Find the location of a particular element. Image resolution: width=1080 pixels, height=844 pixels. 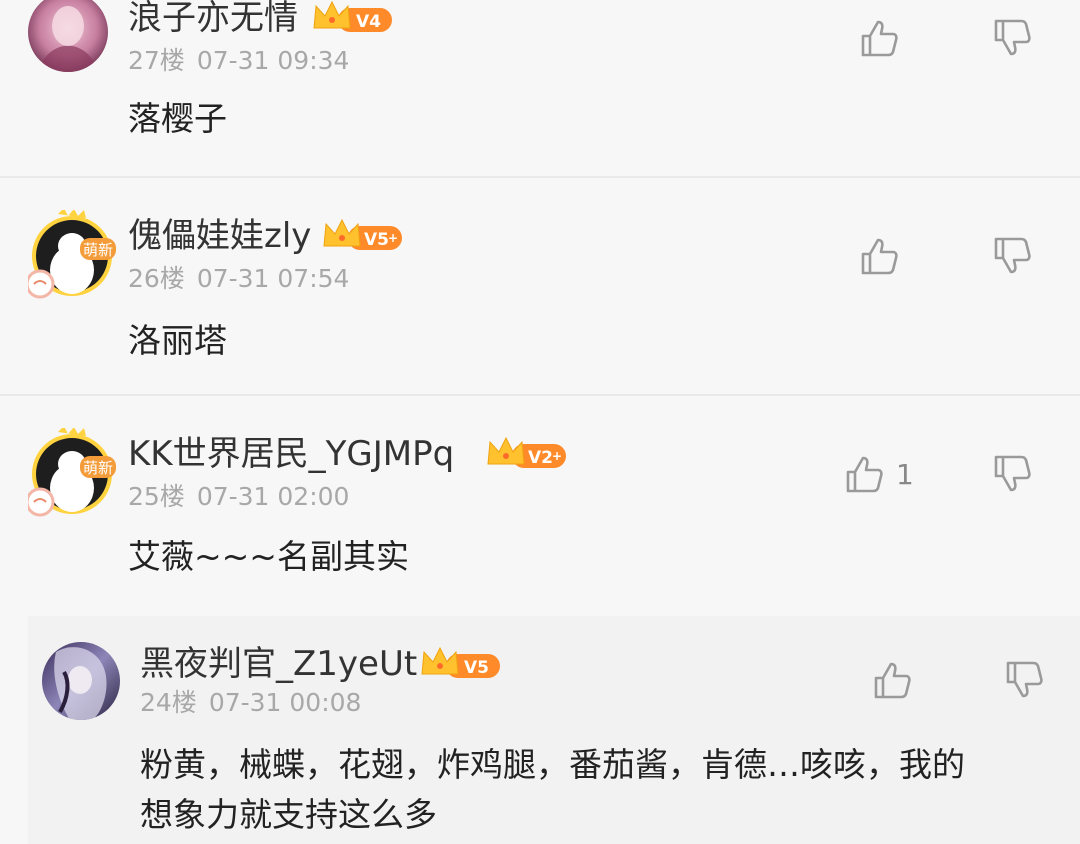

comment-meta: 24楼 07-31 00:08 is located at coordinates (250, 703).